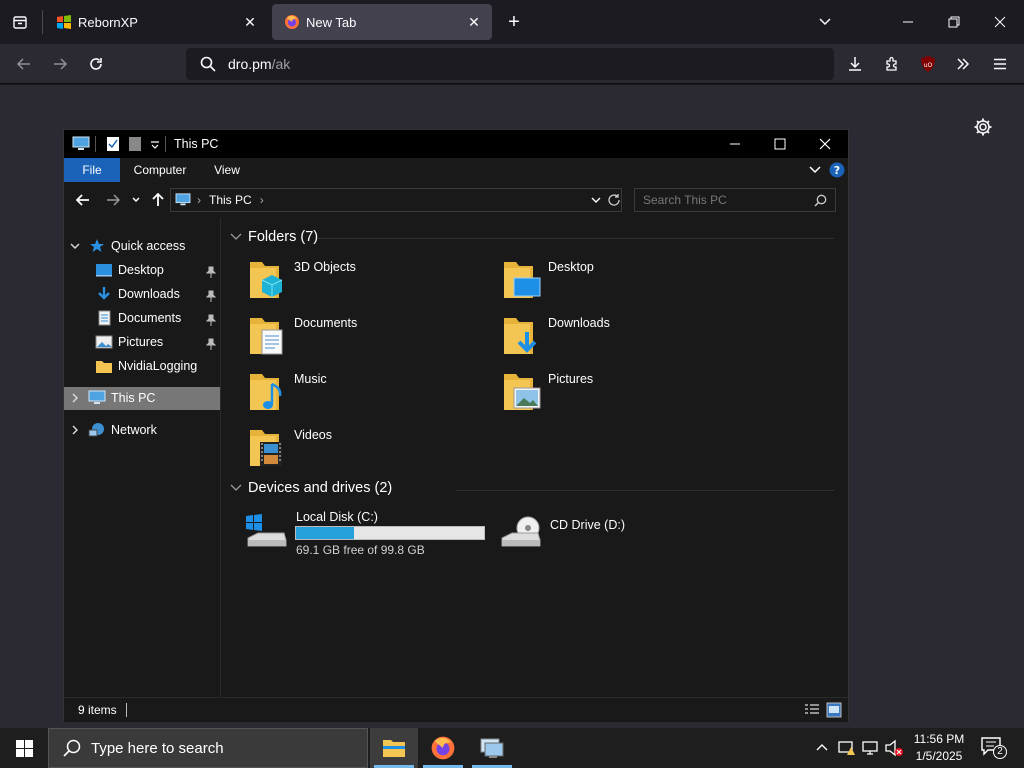 The image size is (1024, 768). What do you see at coordinates (954, 22) in the screenshot?
I see `restore-button` at bounding box center [954, 22].